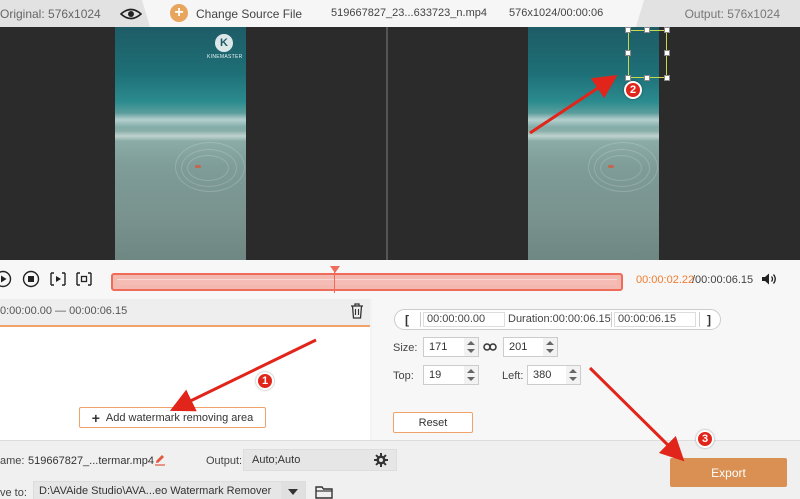  I want to click on crop-frame-icon, so click(84, 279).